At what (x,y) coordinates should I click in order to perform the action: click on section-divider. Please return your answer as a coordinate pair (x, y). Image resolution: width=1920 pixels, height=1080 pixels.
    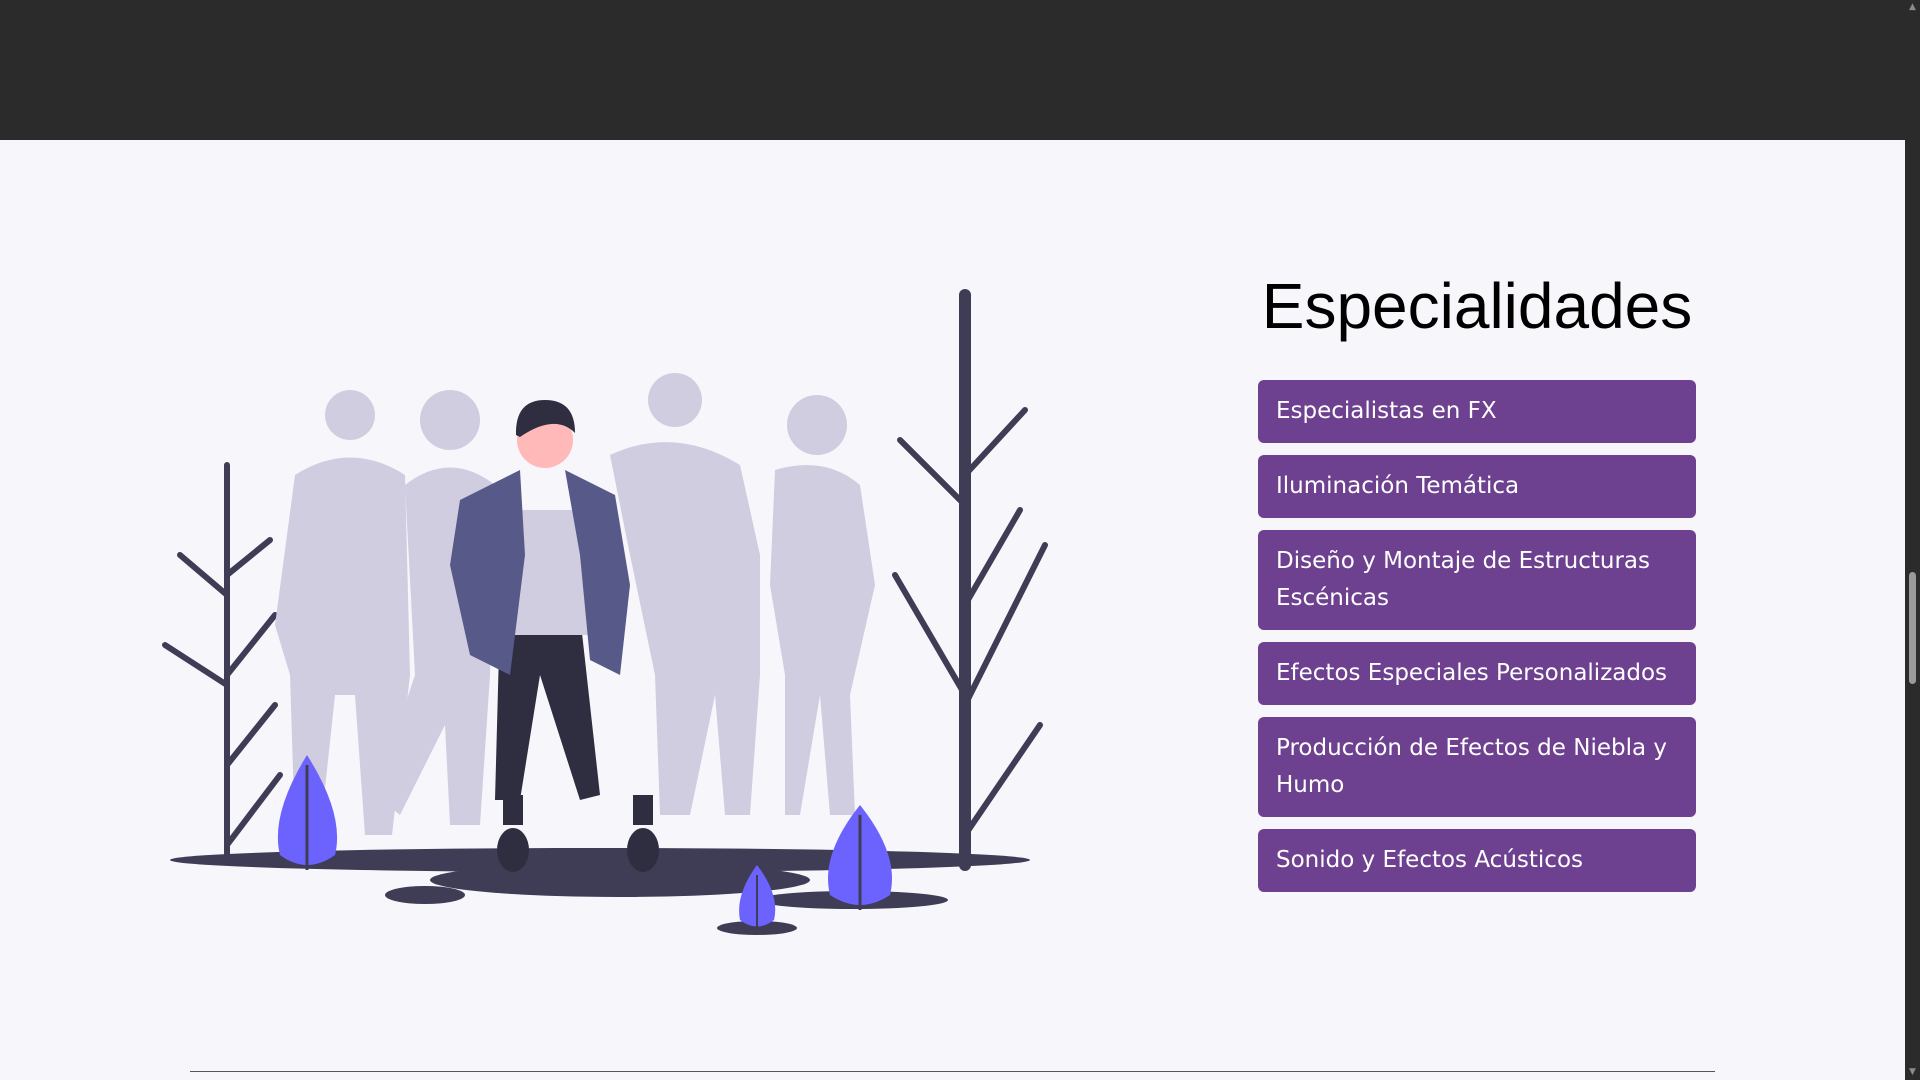
    Looking at the image, I should click on (952, 1071).